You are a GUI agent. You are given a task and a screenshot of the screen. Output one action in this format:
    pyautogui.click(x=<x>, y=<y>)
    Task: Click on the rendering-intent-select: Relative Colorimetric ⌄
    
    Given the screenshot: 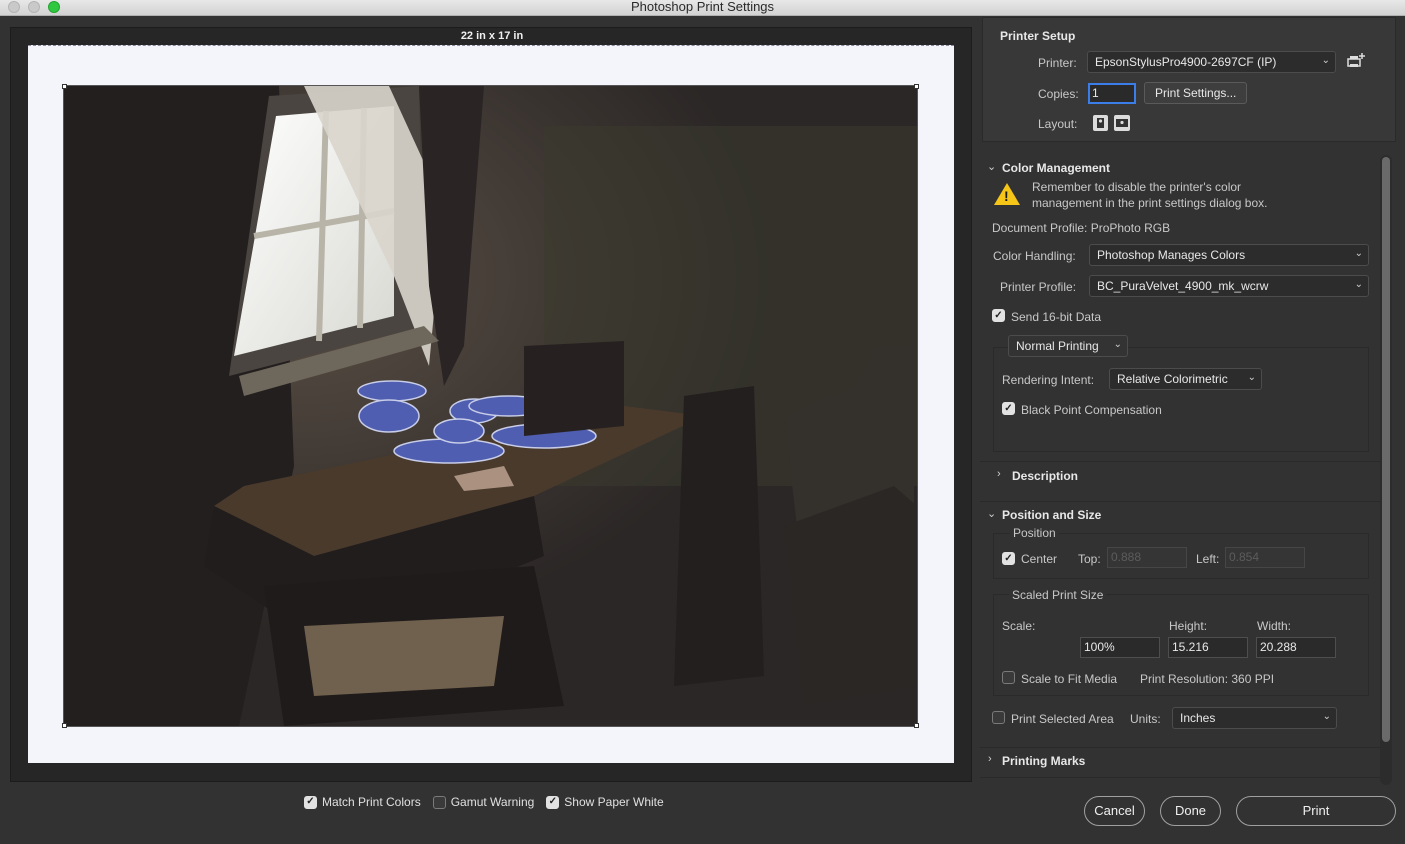 What is the action you would take?
    pyautogui.click(x=1185, y=379)
    